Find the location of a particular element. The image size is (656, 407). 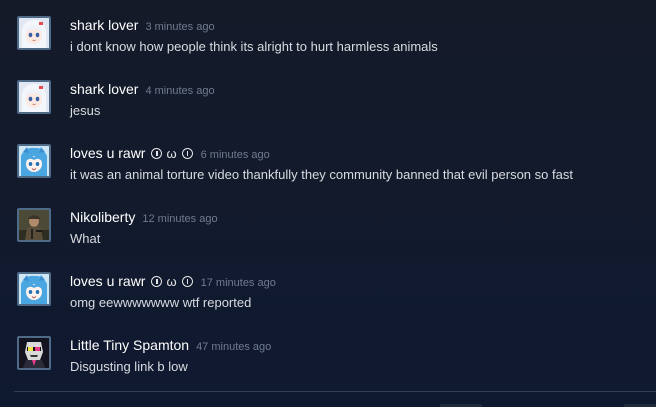

comment-text: Disgusting link b low is located at coordinates (129, 366).